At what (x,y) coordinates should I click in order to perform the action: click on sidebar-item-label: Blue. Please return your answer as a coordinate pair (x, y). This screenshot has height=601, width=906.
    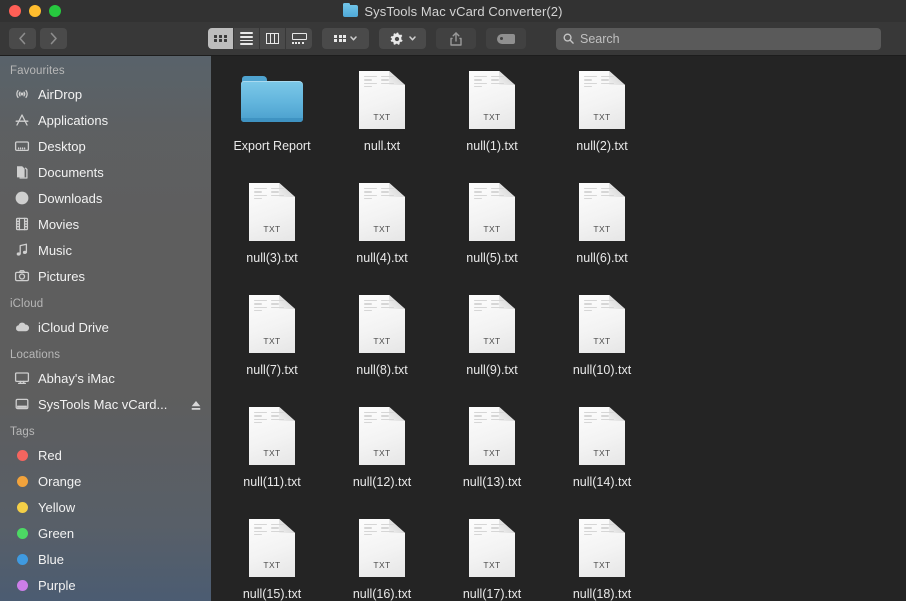
    Looking at the image, I should click on (51, 559).